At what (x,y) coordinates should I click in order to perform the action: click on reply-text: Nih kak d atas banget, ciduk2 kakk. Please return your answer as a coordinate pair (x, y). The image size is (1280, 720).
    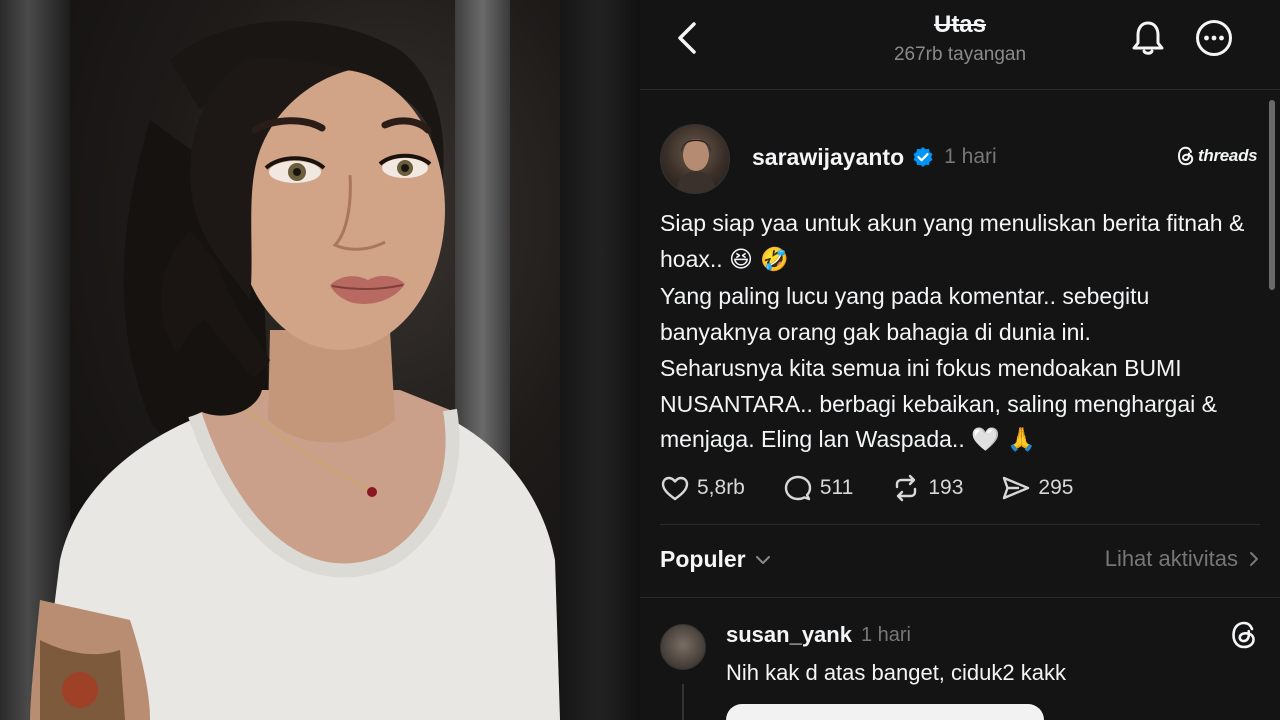
    Looking at the image, I should click on (896, 672).